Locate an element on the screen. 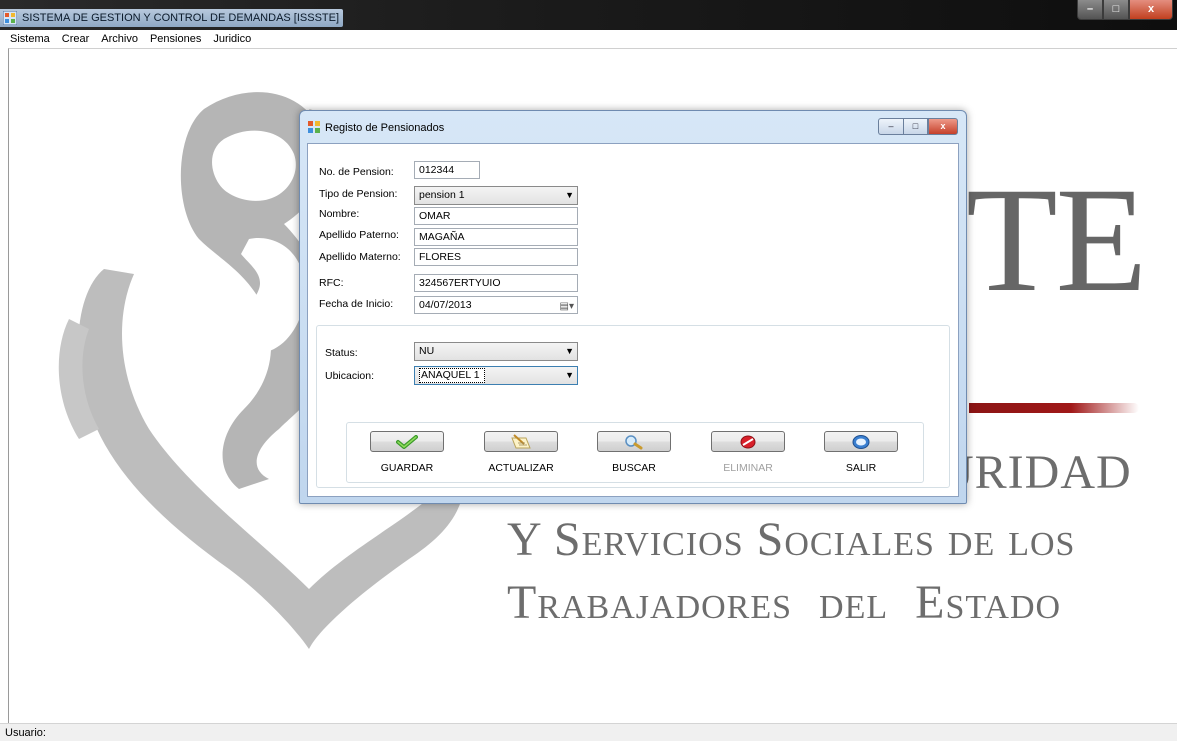  apellido-paterno-label: Apellido Paterno: is located at coordinates (359, 235).